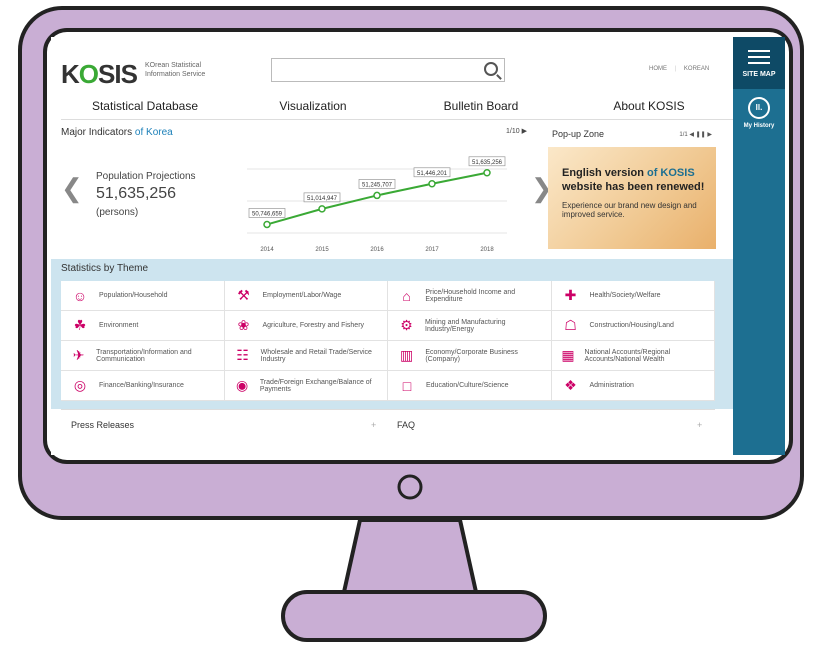 This screenshot has height=652, width=821. Describe the element at coordinates (611, 385) in the screenshot. I see `theme-item-label: Administration` at that location.